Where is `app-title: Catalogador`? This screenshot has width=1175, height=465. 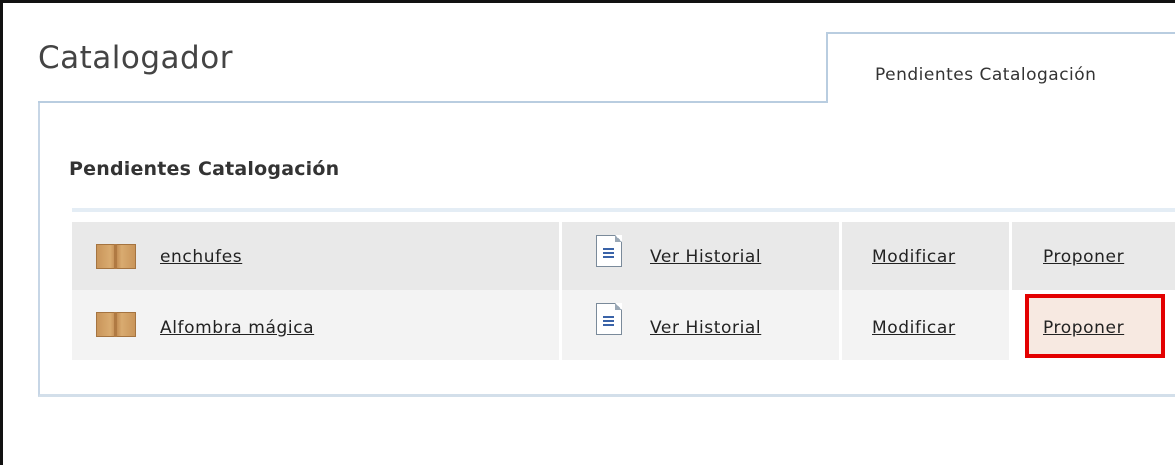 app-title: Catalogador is located at coordinates (135, 58).